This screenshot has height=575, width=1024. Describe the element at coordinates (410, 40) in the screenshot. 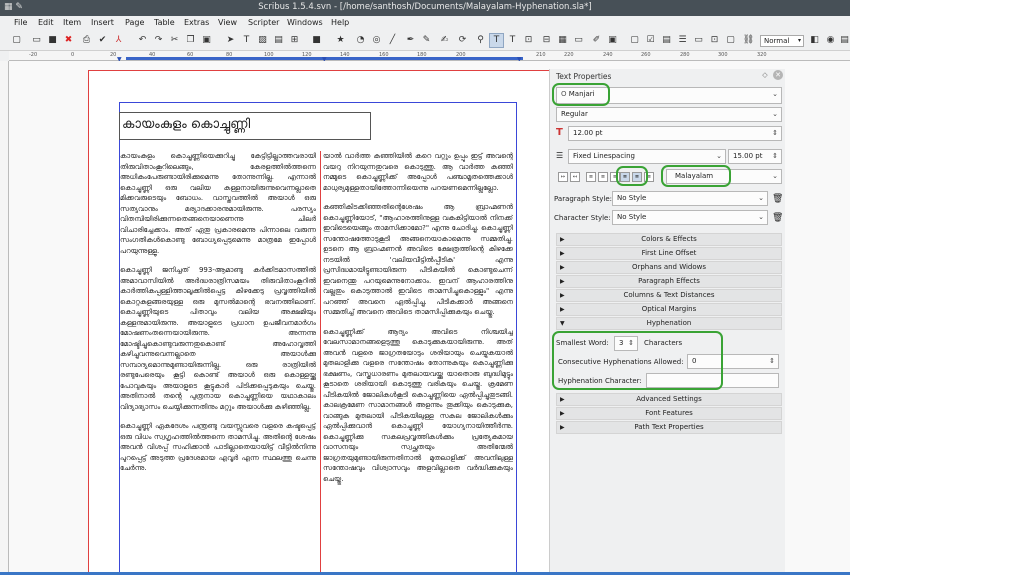

I see `bezier-tool-icon: ✒` at that location.